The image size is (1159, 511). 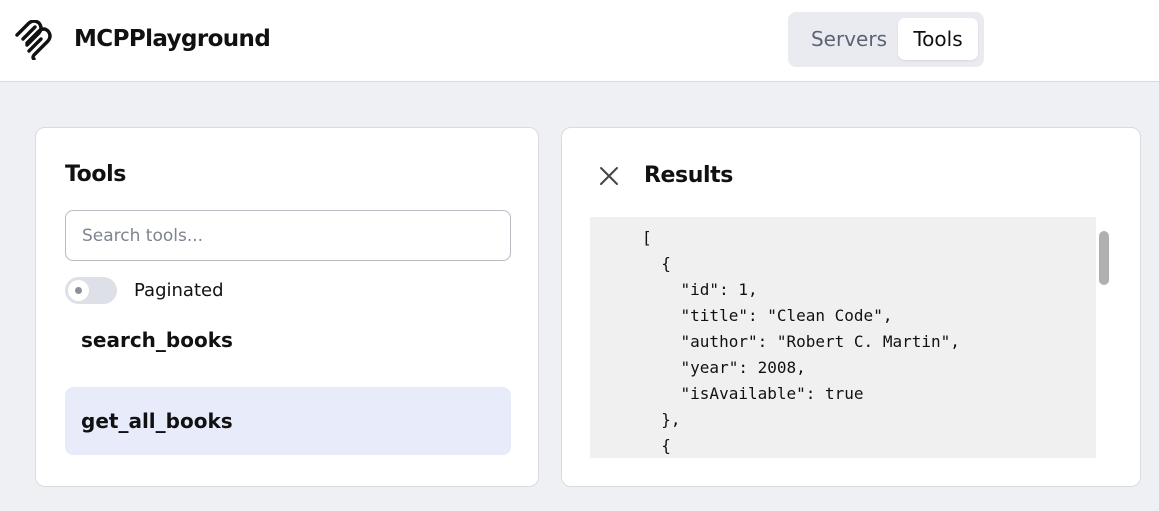 What do you see at coordinates (767, 315) in the screenshot?
I see `results-json-line: "title": "Clean Code",` at bounding box center [767, 315].